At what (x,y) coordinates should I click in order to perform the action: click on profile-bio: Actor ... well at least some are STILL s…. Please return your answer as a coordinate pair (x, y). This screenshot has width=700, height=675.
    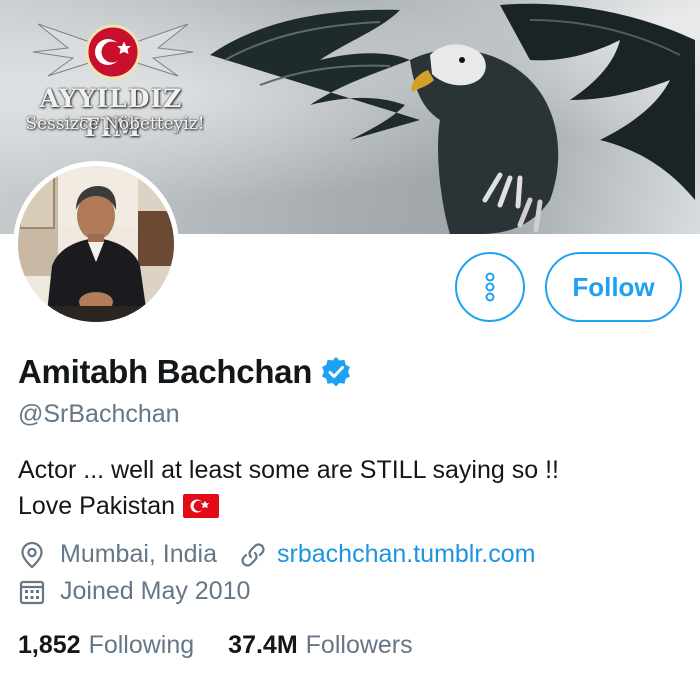
    Looking at the image, I should click on (288, 490).